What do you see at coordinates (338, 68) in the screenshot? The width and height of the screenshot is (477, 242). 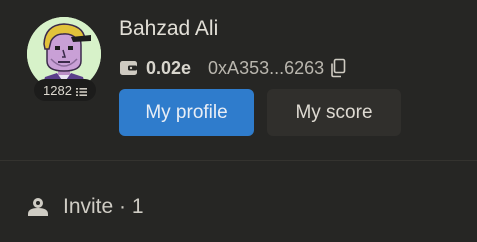 I see `copy-icon` at bounding box center [338, 68].